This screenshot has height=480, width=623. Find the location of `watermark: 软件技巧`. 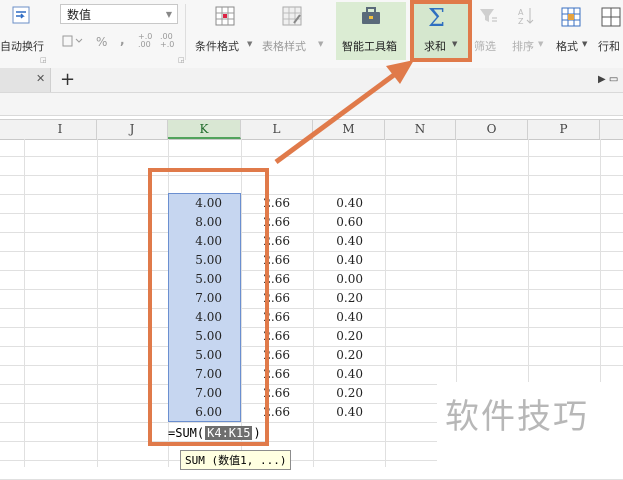

watermark: 软件技巧 is located at coordinates (530, 424).